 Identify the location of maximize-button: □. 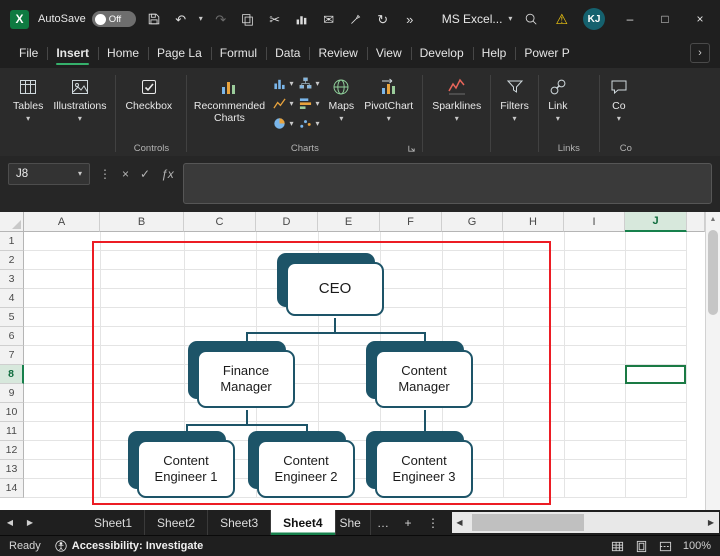
(665, 19).